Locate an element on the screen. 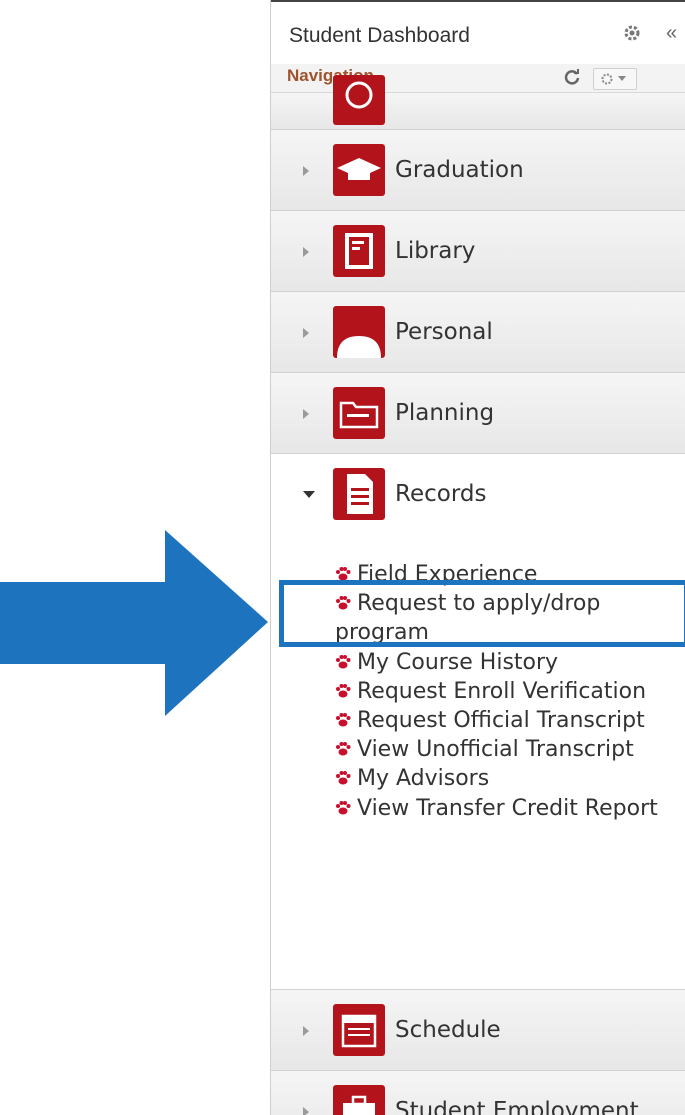 The height and width of the screenshot is (1115, 685). link-my-course-history: My Course History is located at coordinates (507, 662).